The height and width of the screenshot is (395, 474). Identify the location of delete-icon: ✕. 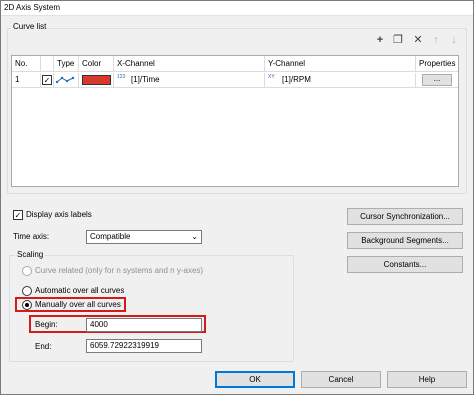
(418, 40).